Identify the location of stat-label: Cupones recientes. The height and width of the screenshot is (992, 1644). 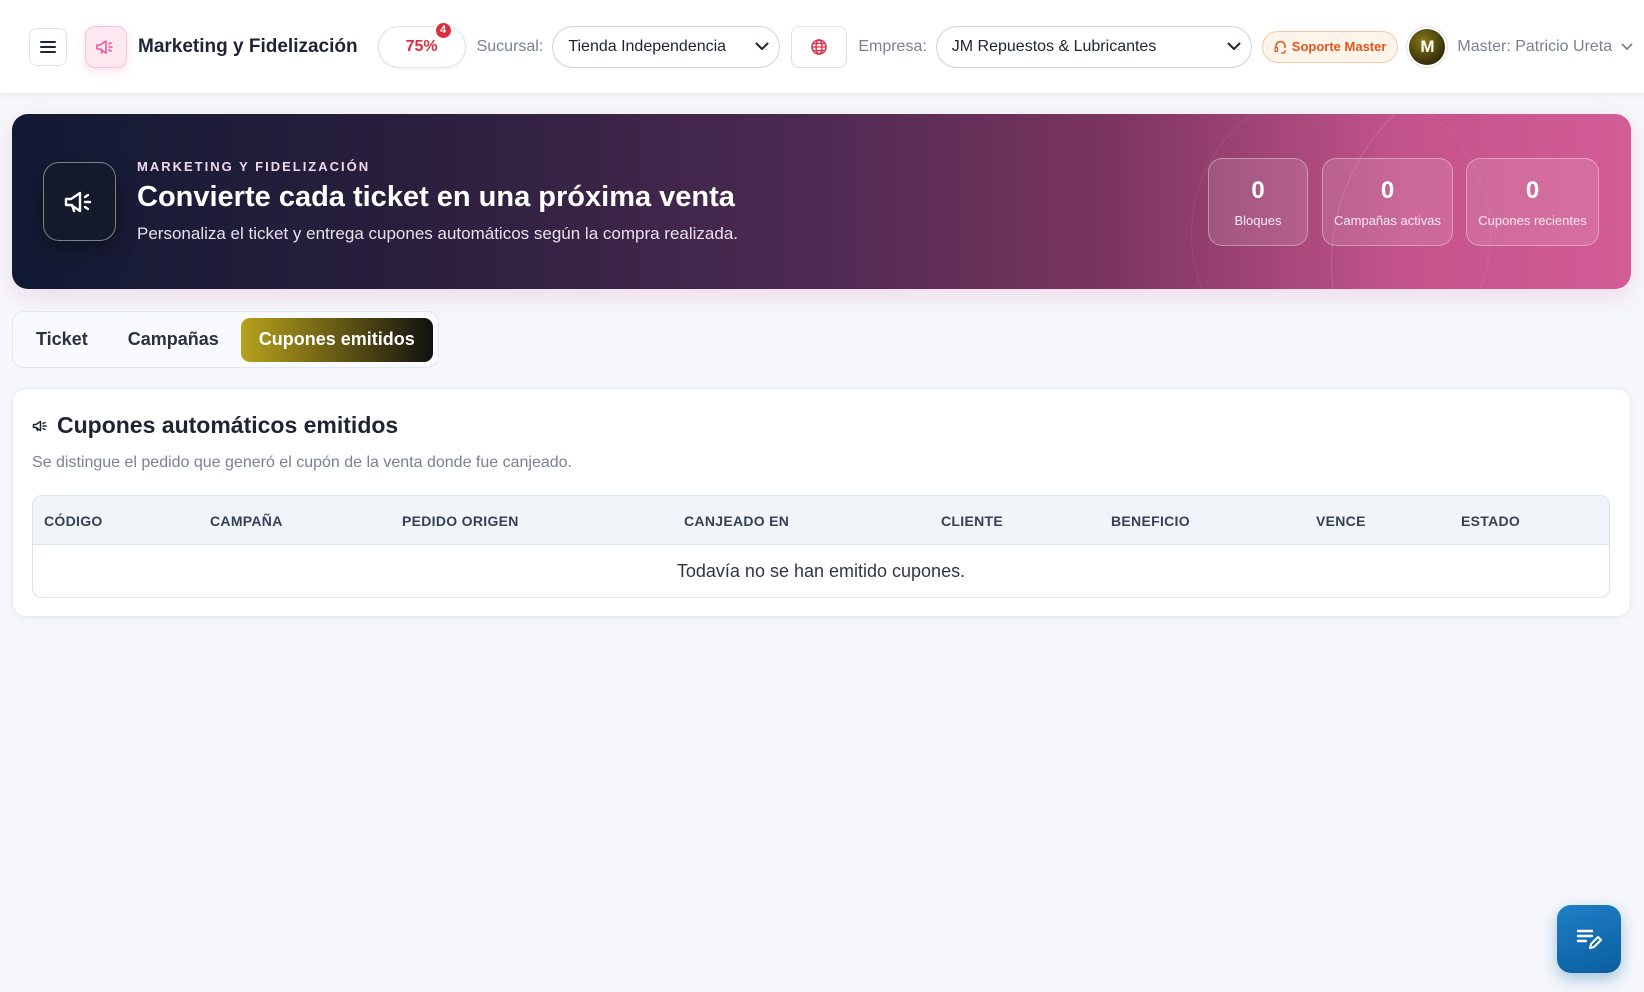
(1532, 220).